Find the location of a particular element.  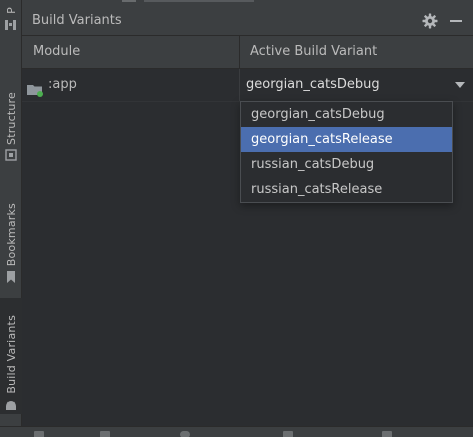

table-row: :app georgian_catsDebug is located at coordinates (247, 85).